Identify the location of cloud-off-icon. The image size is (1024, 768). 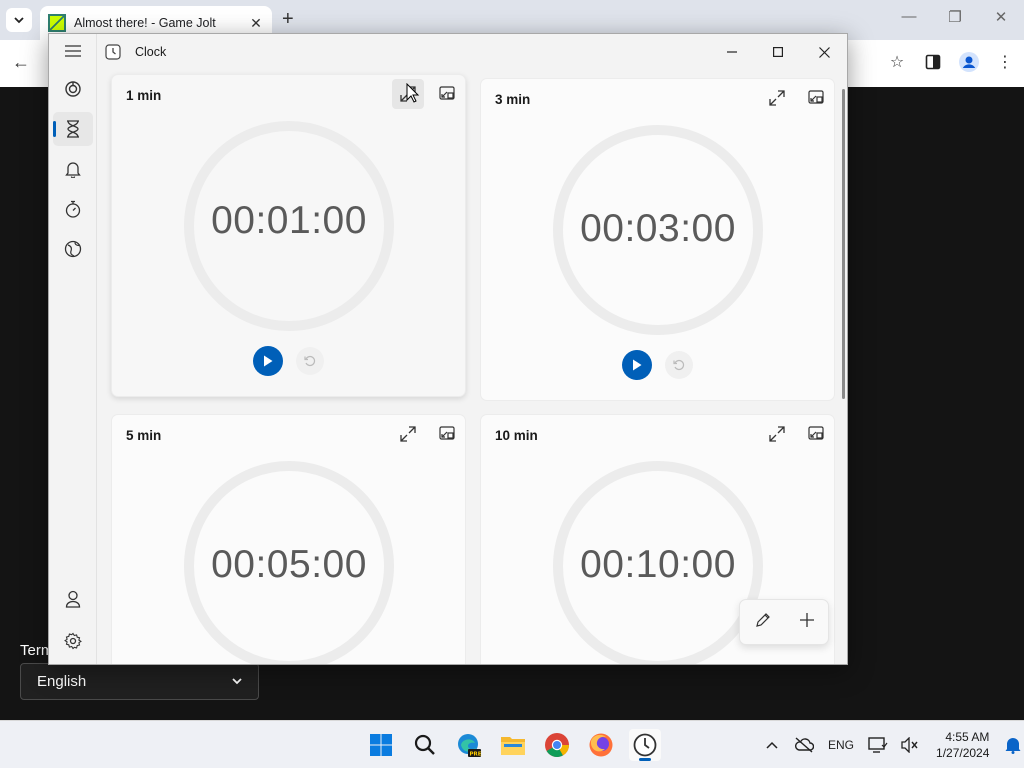
(804, 745).